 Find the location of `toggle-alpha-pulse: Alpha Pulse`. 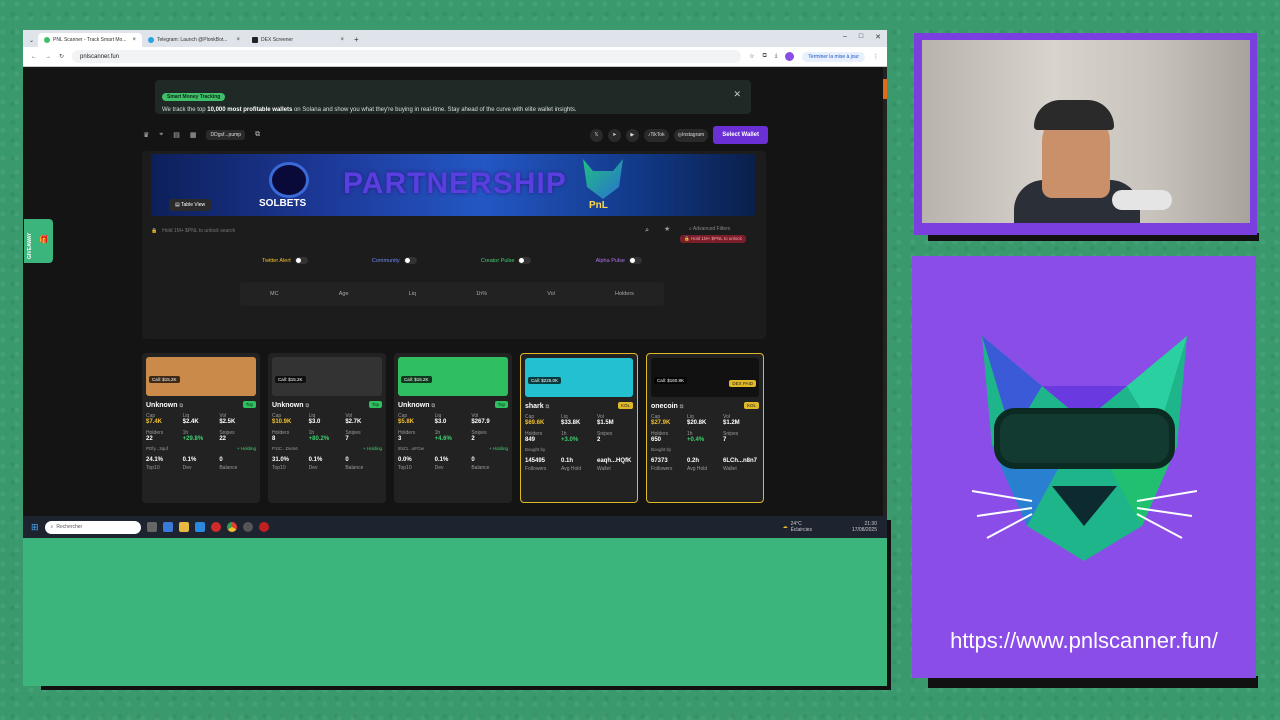

toggle-alpha-pulse: Alpha Pulse is located at coordinates (619, 260).